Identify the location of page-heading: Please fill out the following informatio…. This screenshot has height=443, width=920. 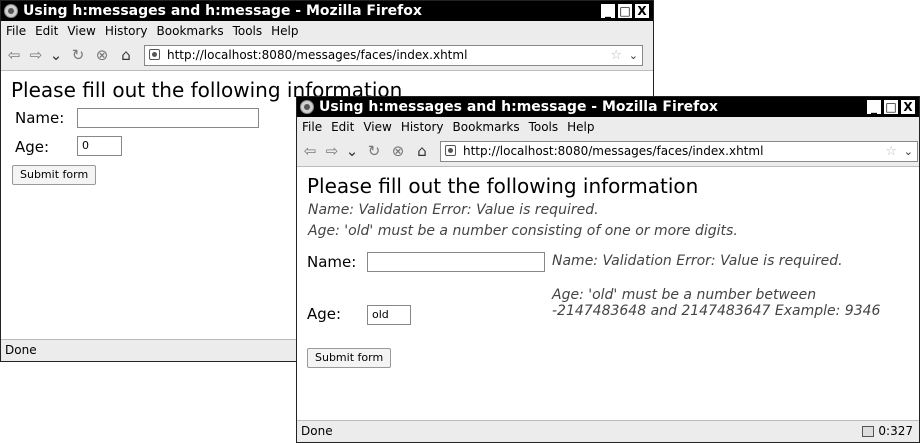
(503, 186).